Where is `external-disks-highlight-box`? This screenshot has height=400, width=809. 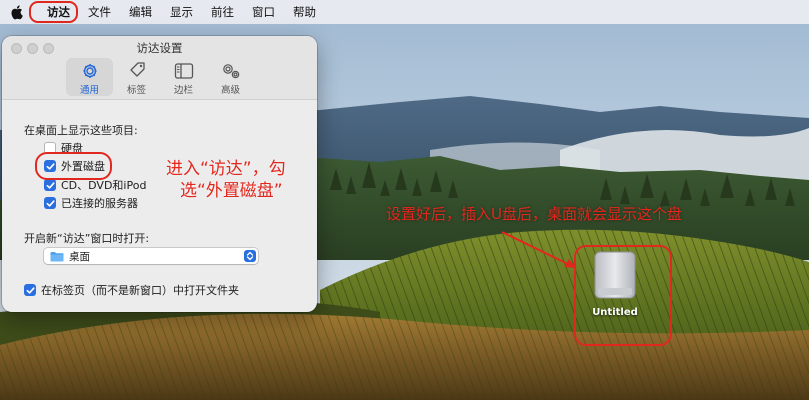
external-disks-highlight-box is located at coordinates (73, 166).